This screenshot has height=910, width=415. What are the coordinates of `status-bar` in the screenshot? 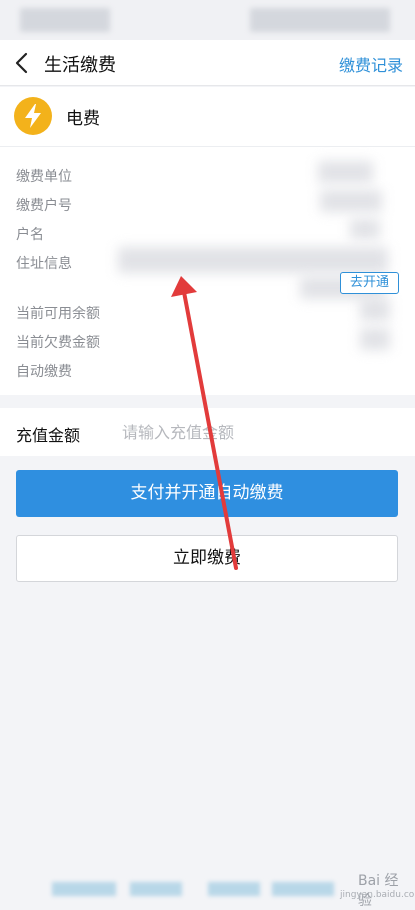 It's located at (207, 20).